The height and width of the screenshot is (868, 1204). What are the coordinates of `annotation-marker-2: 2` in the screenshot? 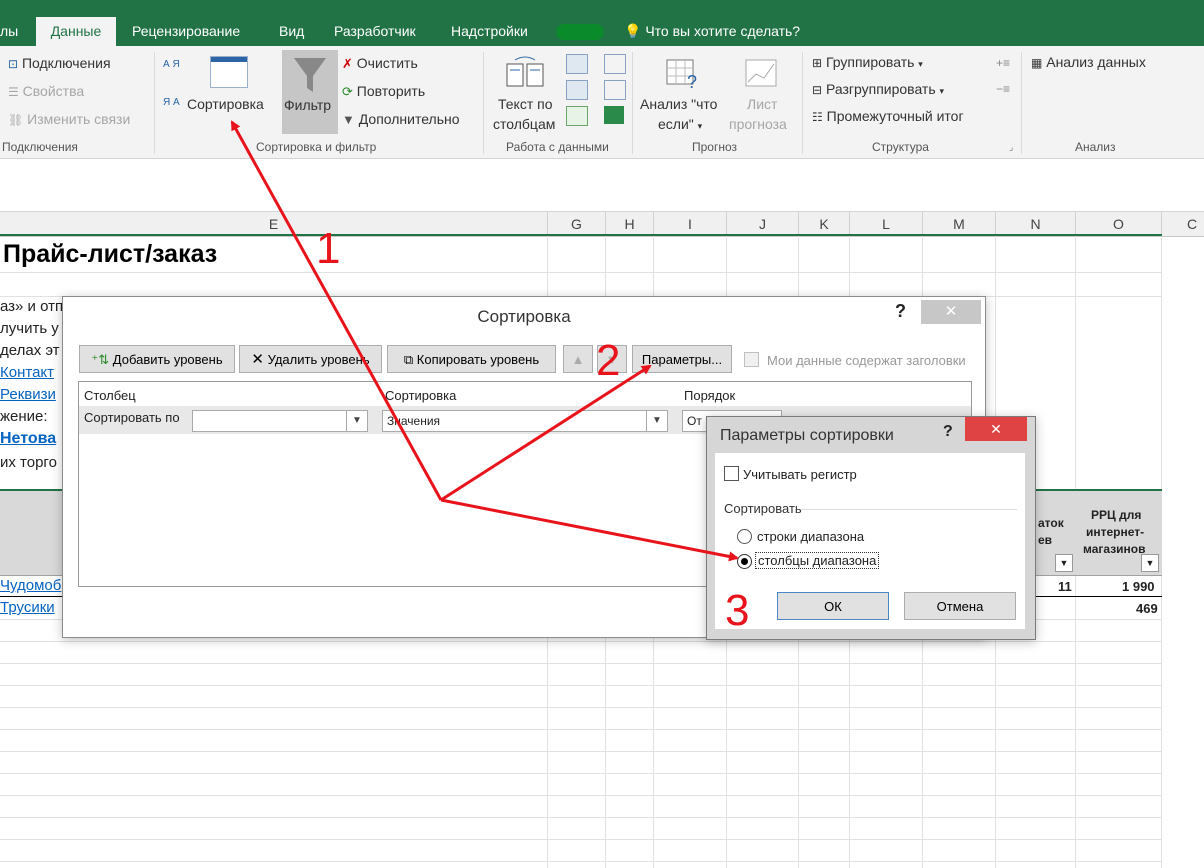 It's located at (608, 360).